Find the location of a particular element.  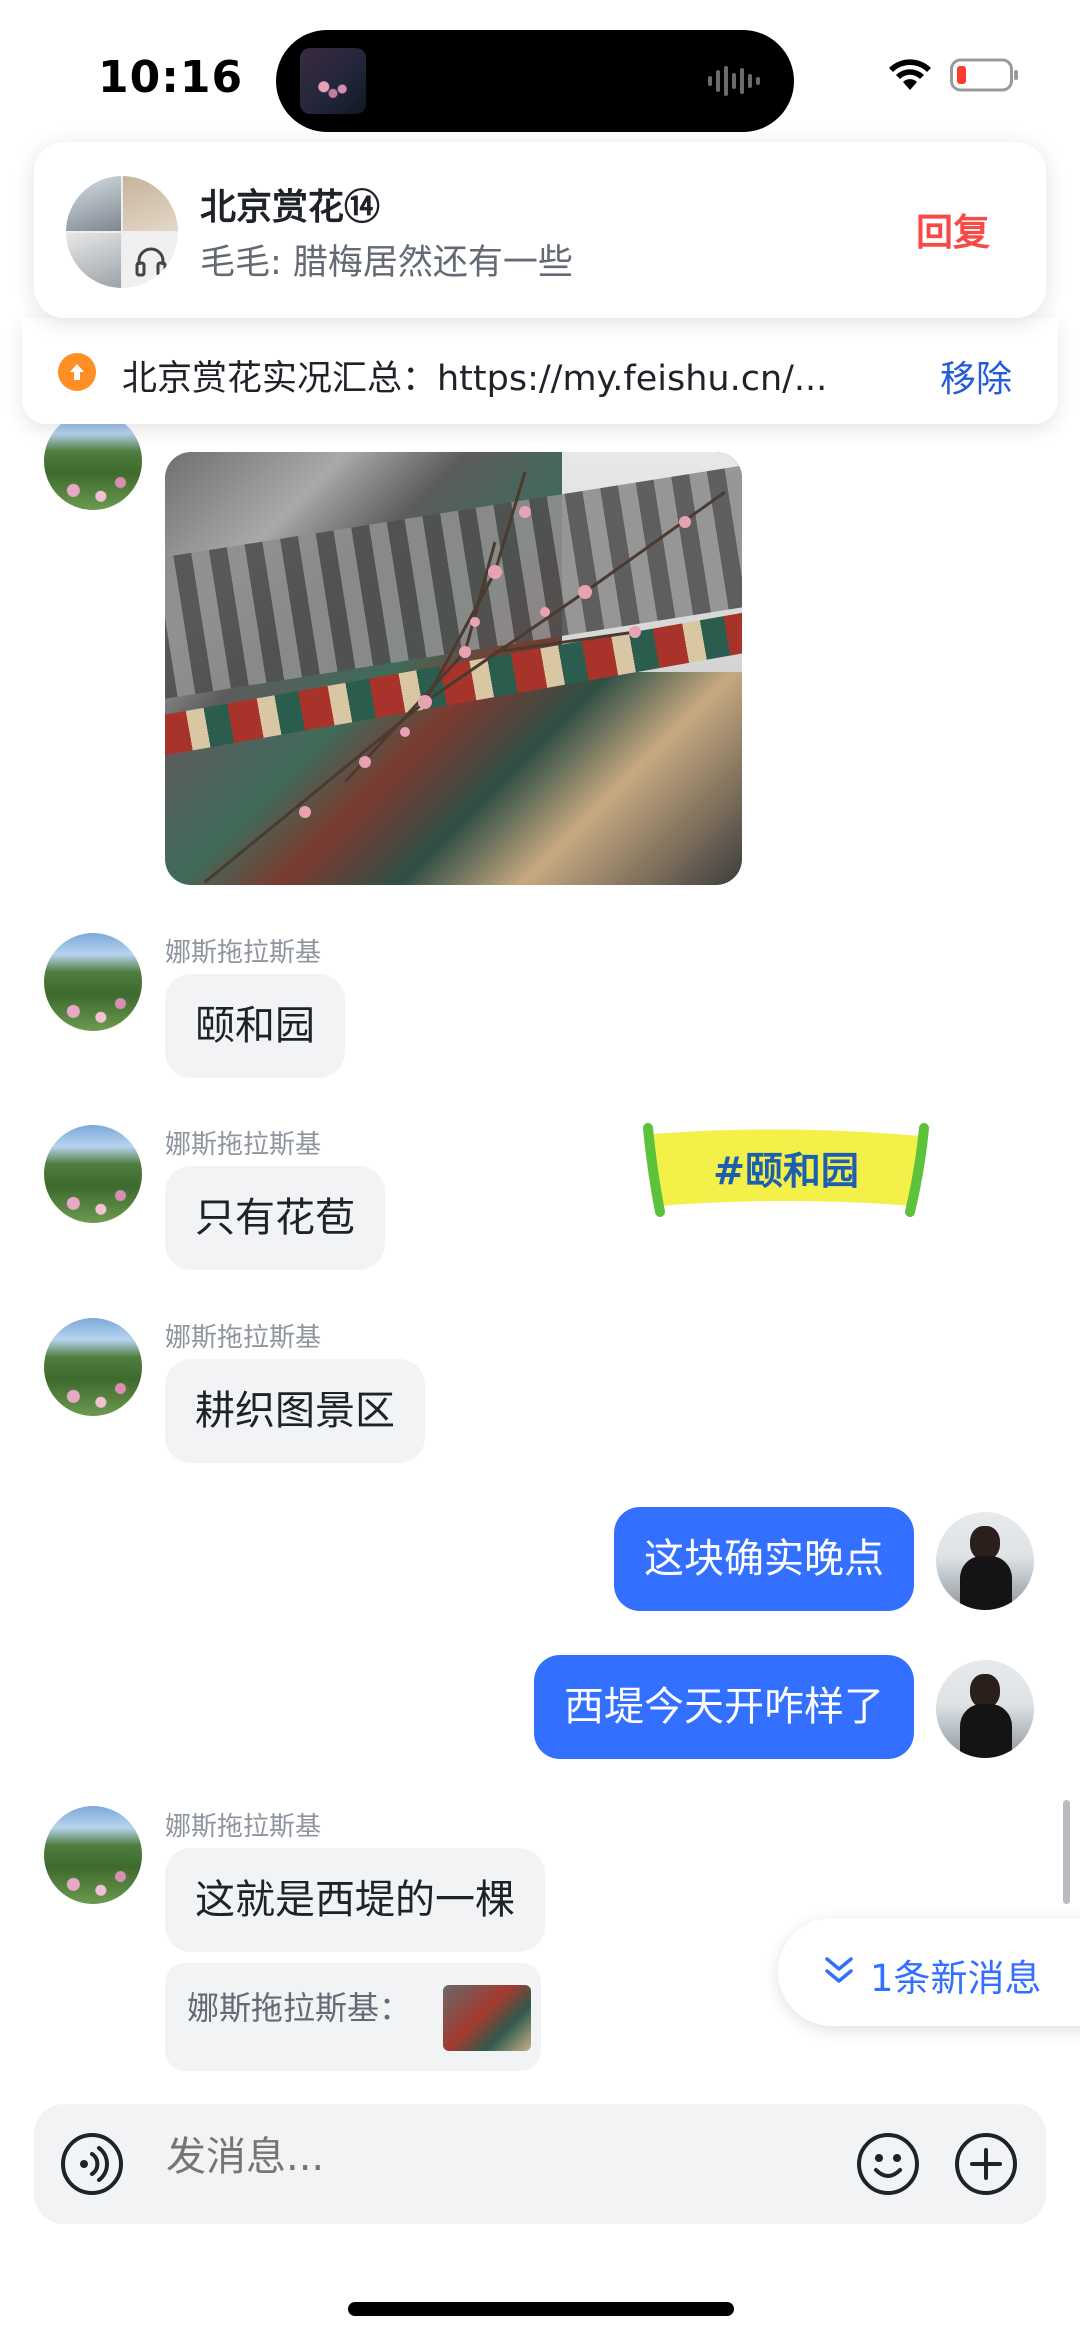

group-avatar is located at coordinates (122, 232).